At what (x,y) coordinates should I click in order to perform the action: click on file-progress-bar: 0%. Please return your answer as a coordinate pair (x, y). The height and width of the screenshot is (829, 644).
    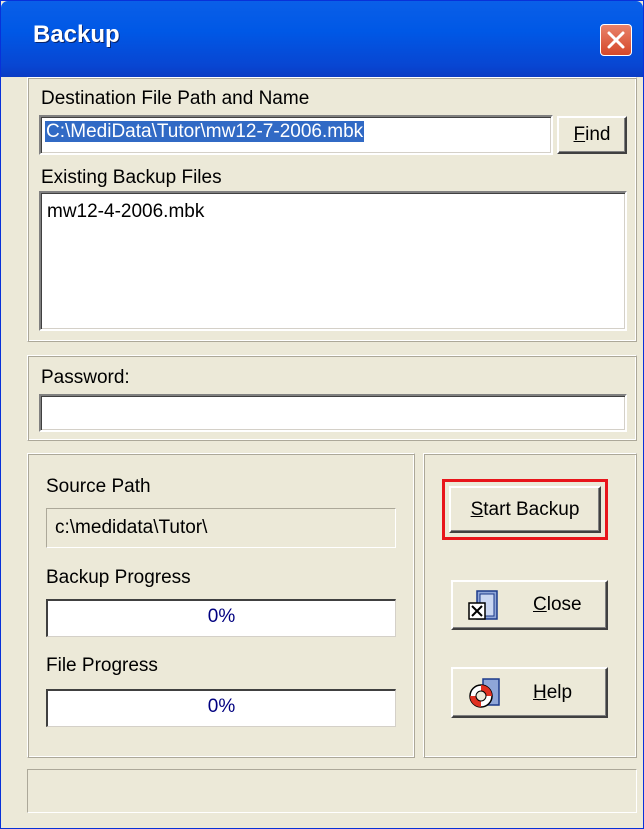
    Looking at the image, I should click on (221, 708).